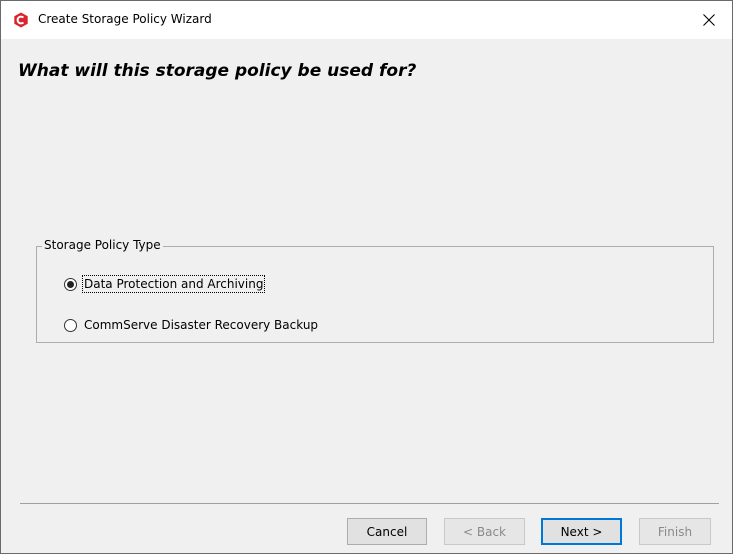  What do you see at coordinates (102, 245) in the screenshot?
I see `group-legend: Storage Policy Type` at bounding box center [102, 245].